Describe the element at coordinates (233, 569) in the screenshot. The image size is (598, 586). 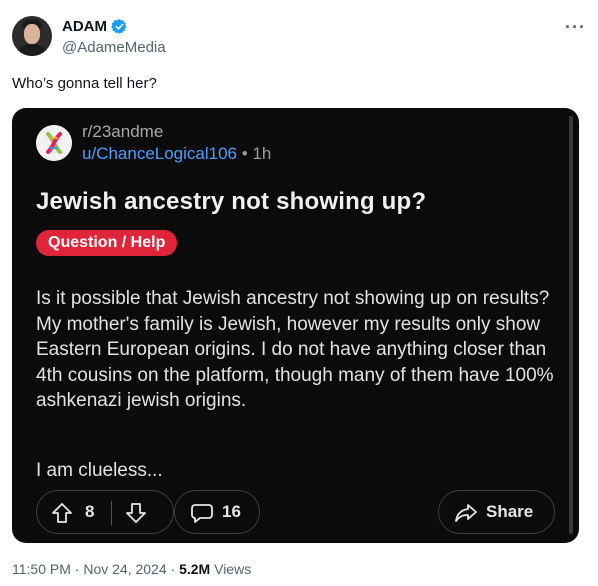
I see `views-label: Views` at that location.